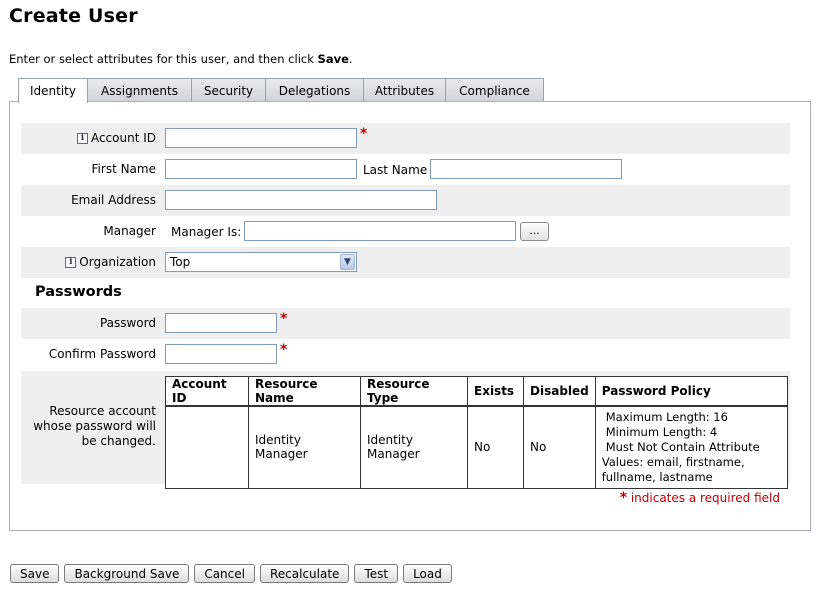 This screenshot has width=817, height=589. Describe the element at coordinates (657, 476) in the screenshot. I see `policy-line: fullname, lastname` at that location.